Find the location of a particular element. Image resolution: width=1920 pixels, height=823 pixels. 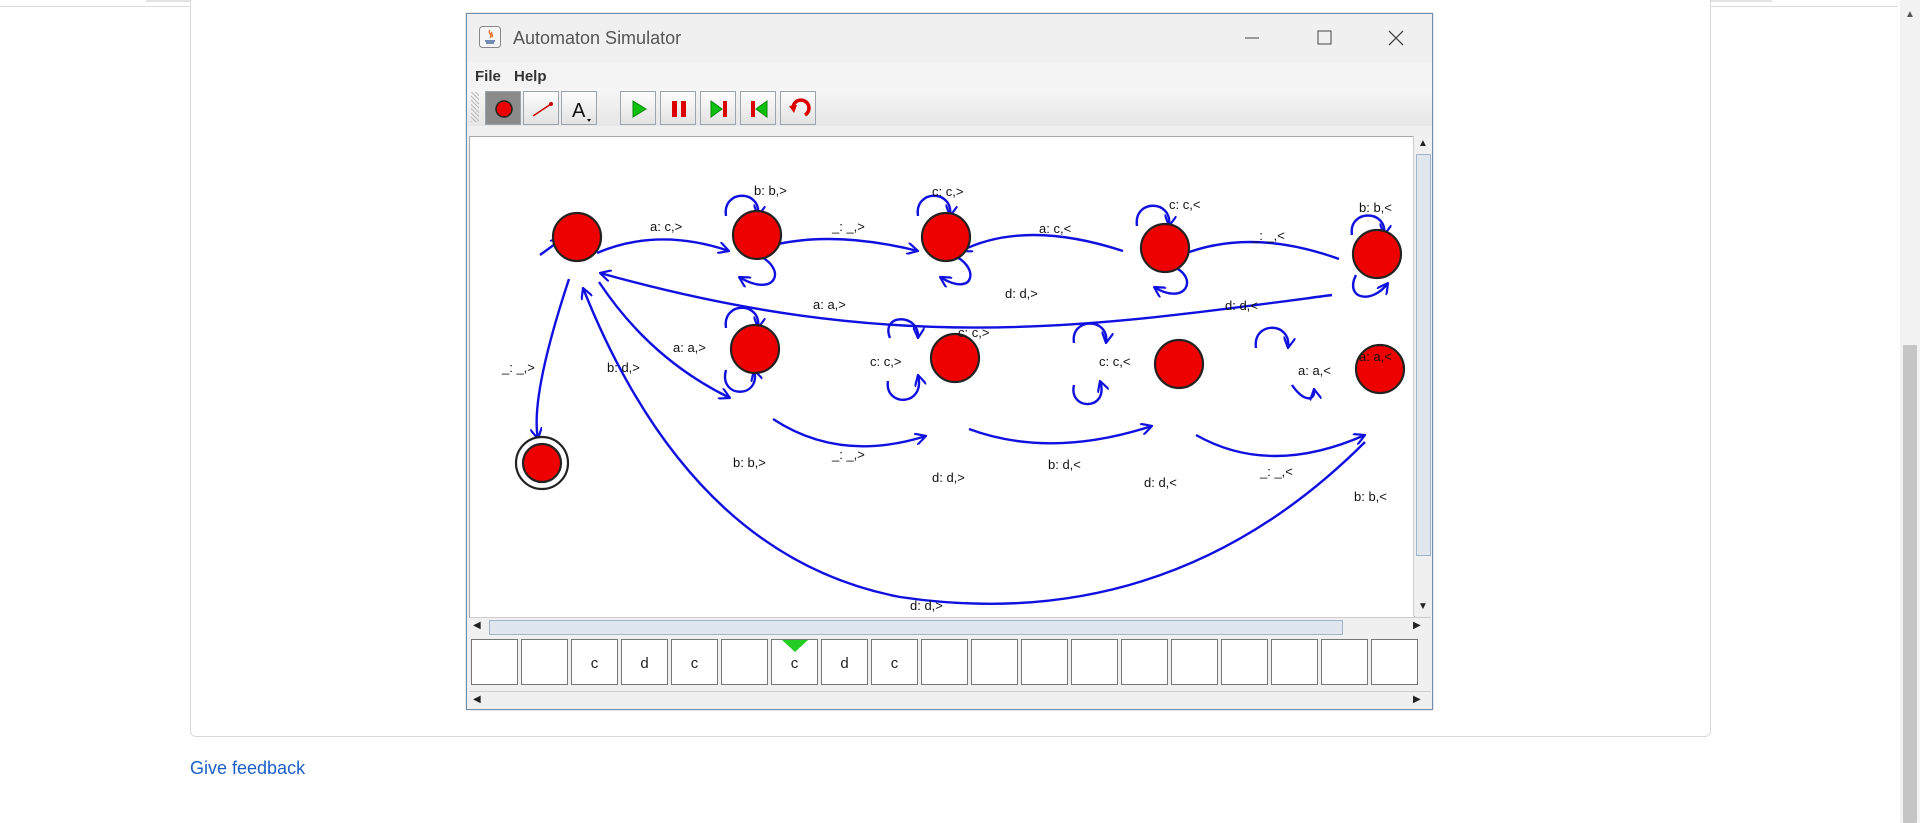

state-q3 is located at coordinates (1165, 248).